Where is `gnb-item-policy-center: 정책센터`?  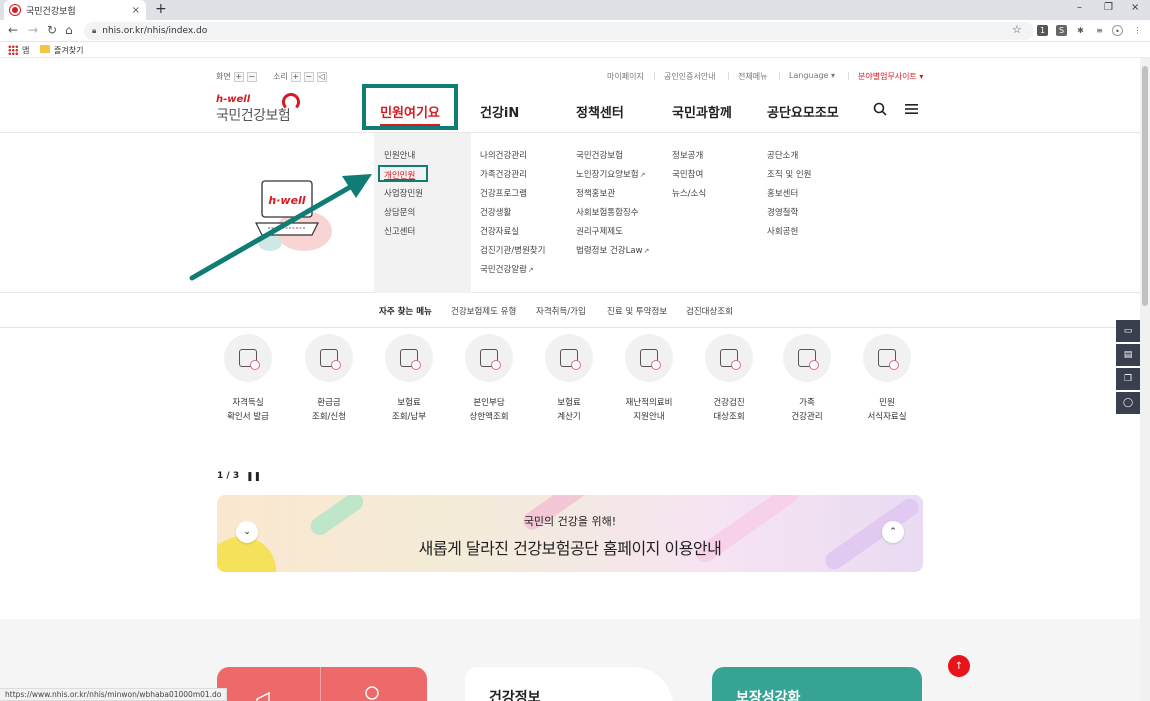 gnb-item-policy-center: 정책센터 is located at coordinates (600, 111).